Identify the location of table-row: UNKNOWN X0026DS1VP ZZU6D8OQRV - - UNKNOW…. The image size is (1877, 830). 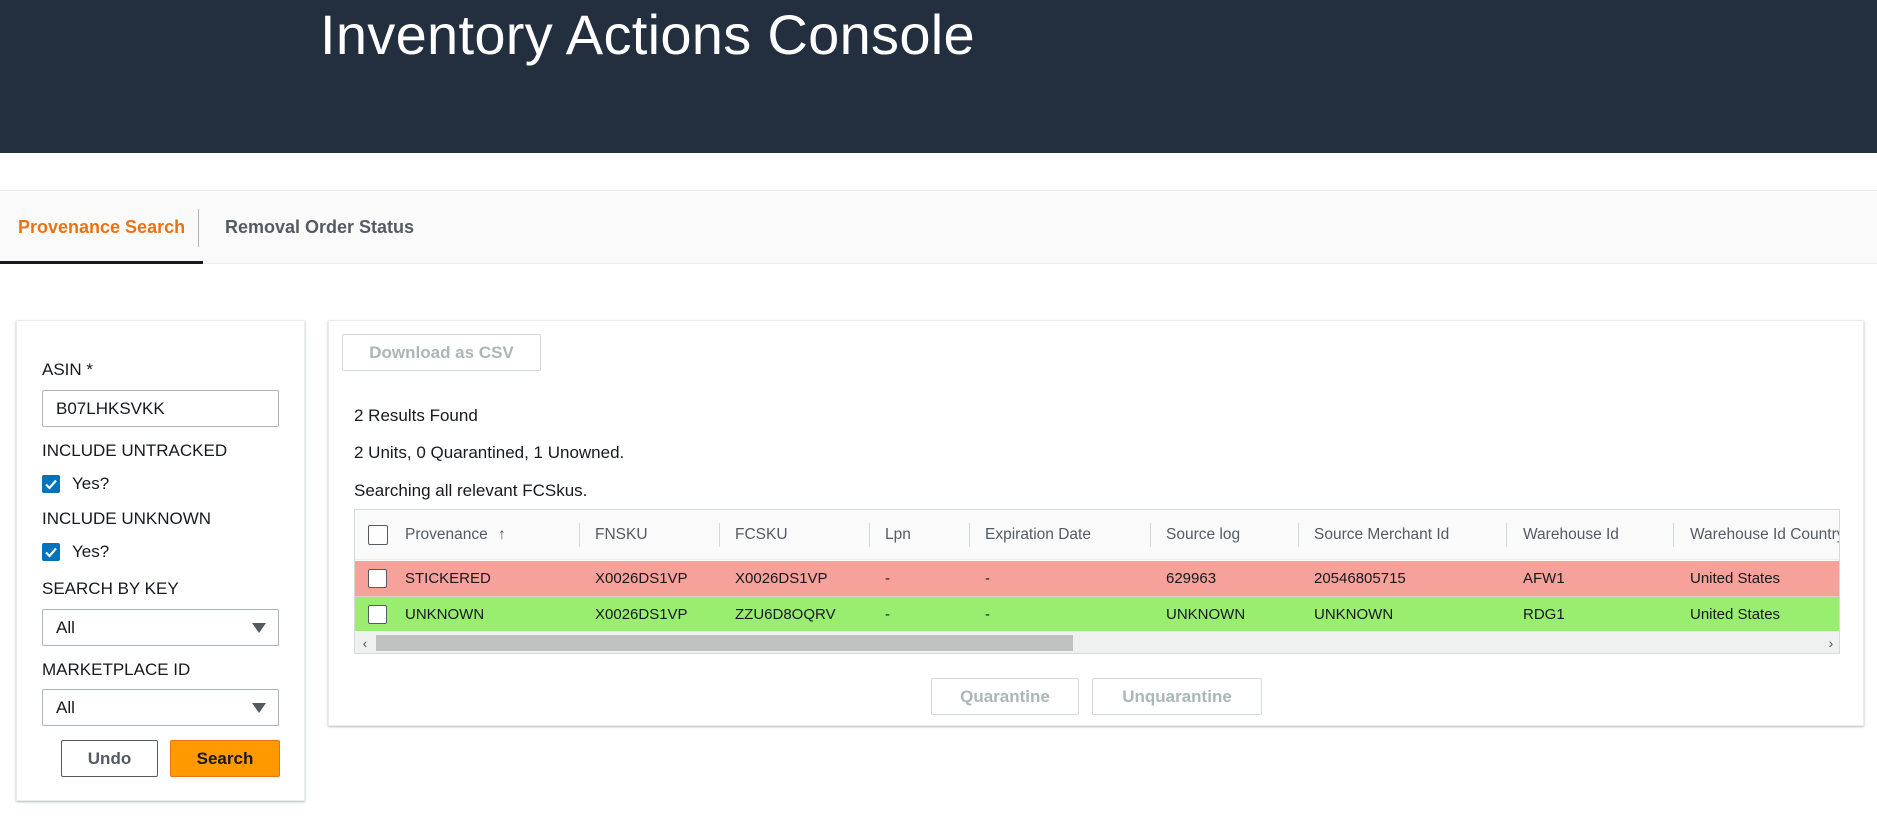
(1097, 613).